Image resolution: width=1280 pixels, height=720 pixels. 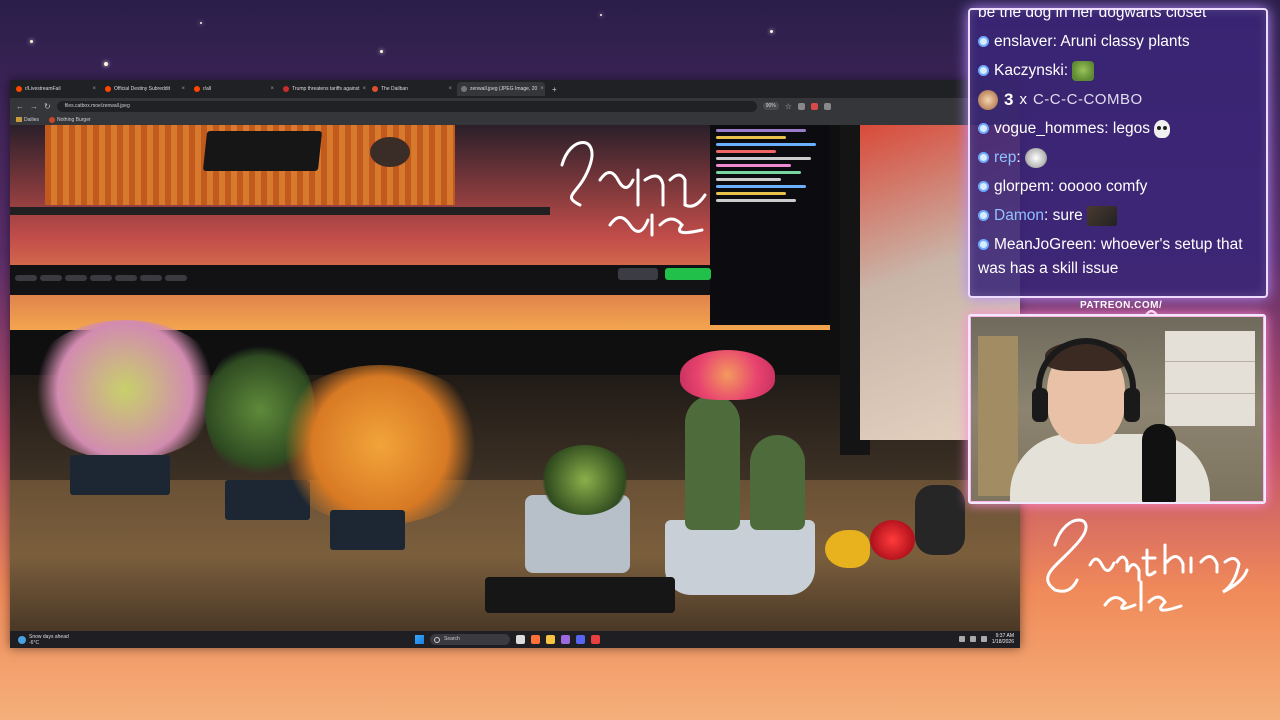 I want to click on weather-temp: -6°C, so click(x=34, y=642).